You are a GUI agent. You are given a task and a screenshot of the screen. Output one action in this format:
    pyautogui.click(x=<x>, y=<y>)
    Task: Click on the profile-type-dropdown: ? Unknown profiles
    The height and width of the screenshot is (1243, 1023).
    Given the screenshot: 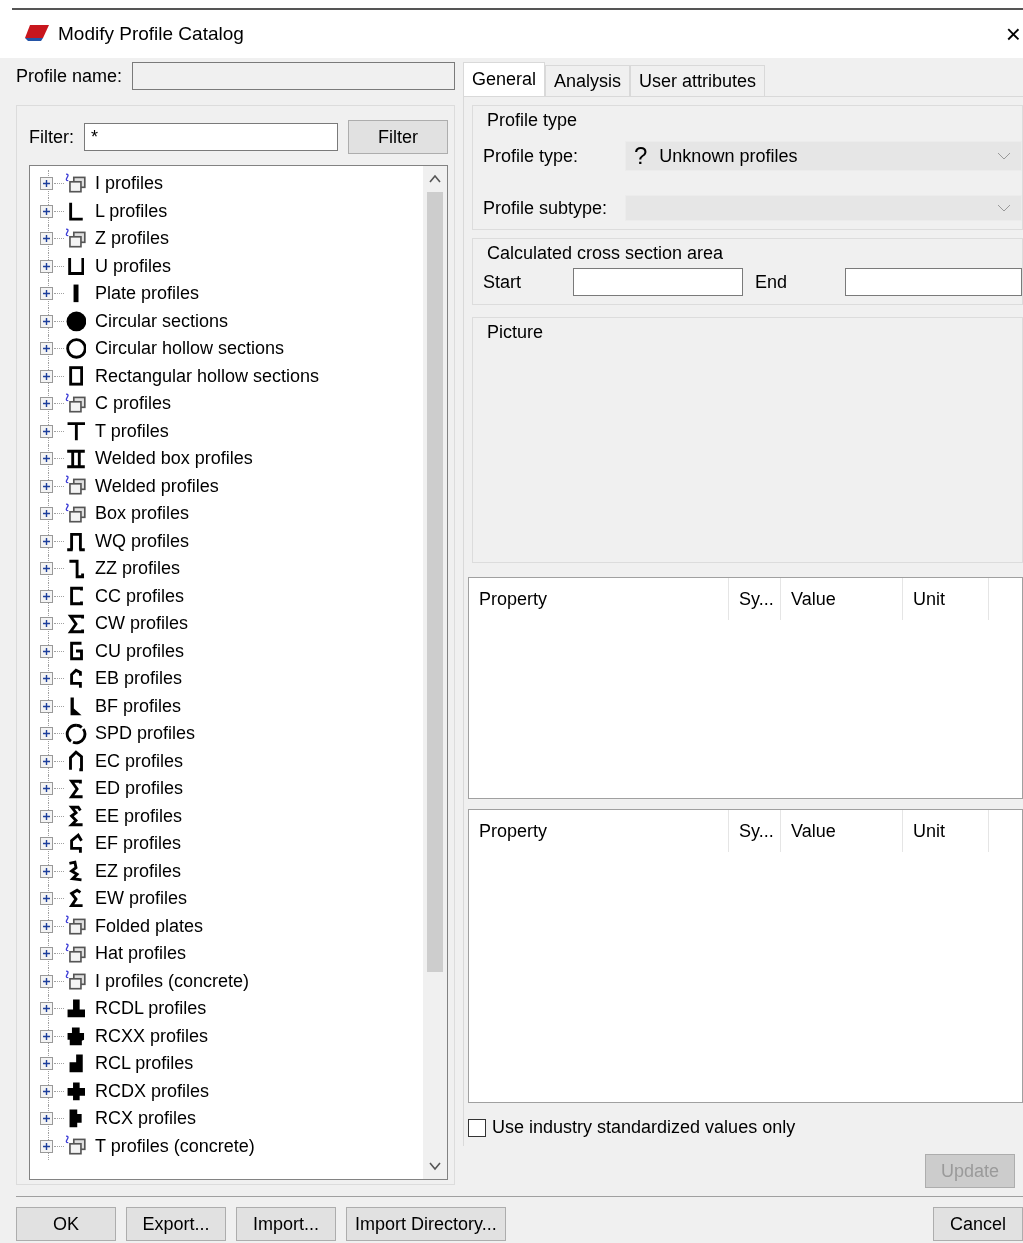 What is the action you would take?
    pyautogui.click(x=823, y=156)
    